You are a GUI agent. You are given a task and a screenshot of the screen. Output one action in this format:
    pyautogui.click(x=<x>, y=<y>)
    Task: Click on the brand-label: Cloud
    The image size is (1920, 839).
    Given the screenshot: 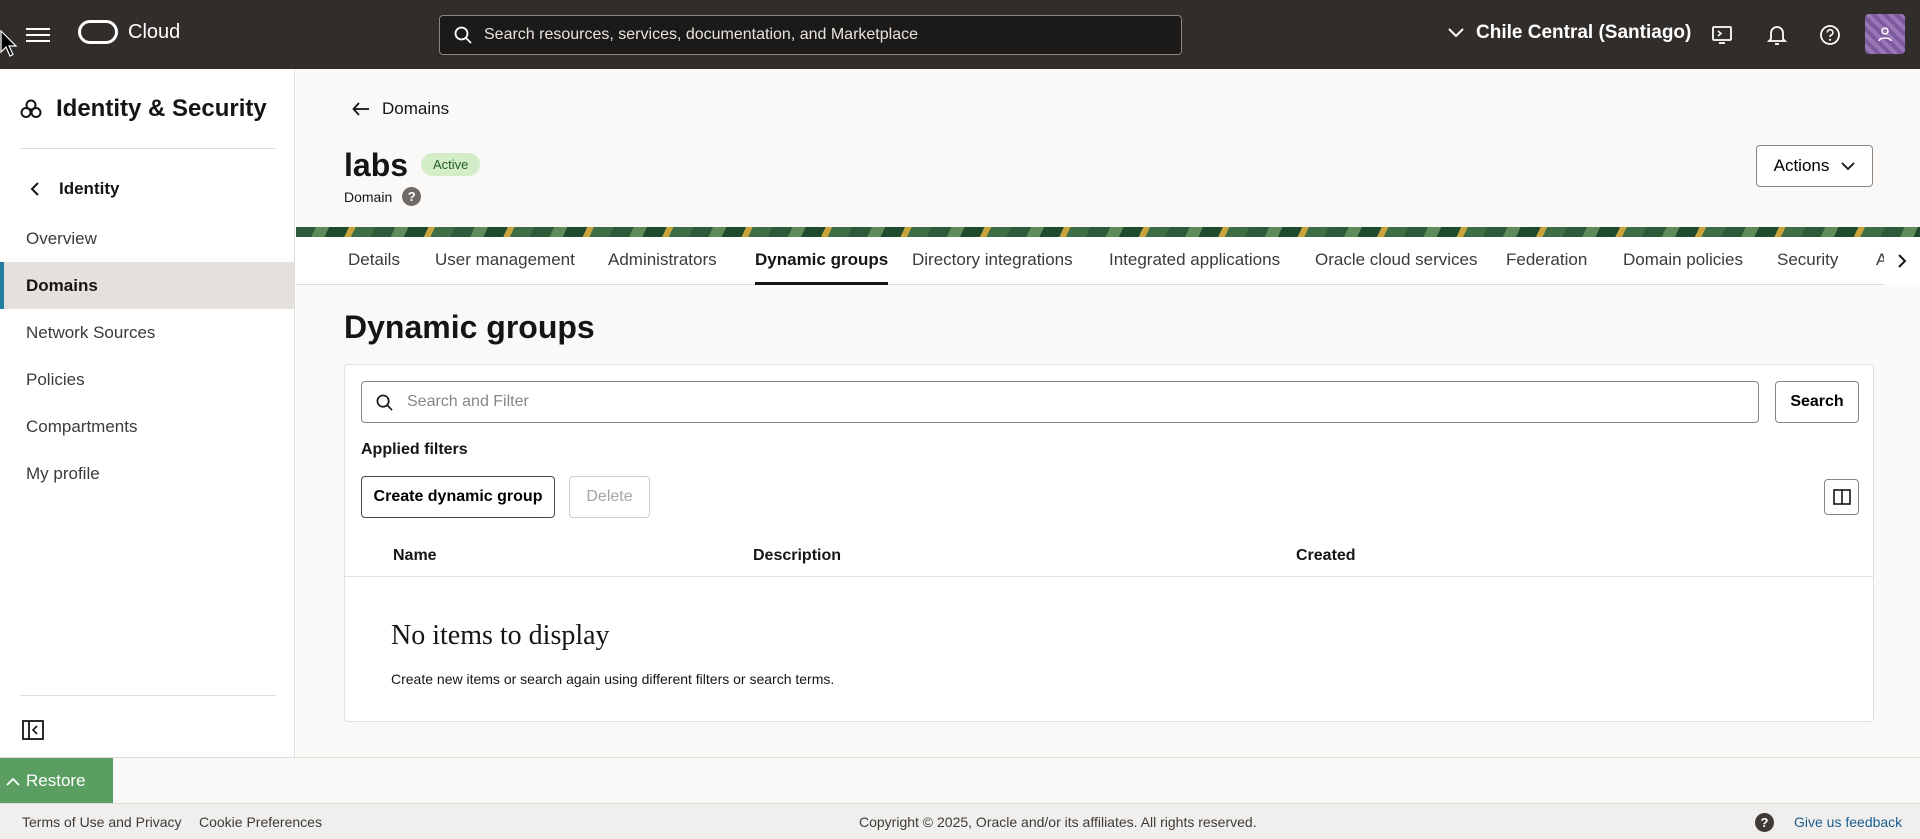 What is the action you would take?
    pyautogui.click(x=154, y=31)
    